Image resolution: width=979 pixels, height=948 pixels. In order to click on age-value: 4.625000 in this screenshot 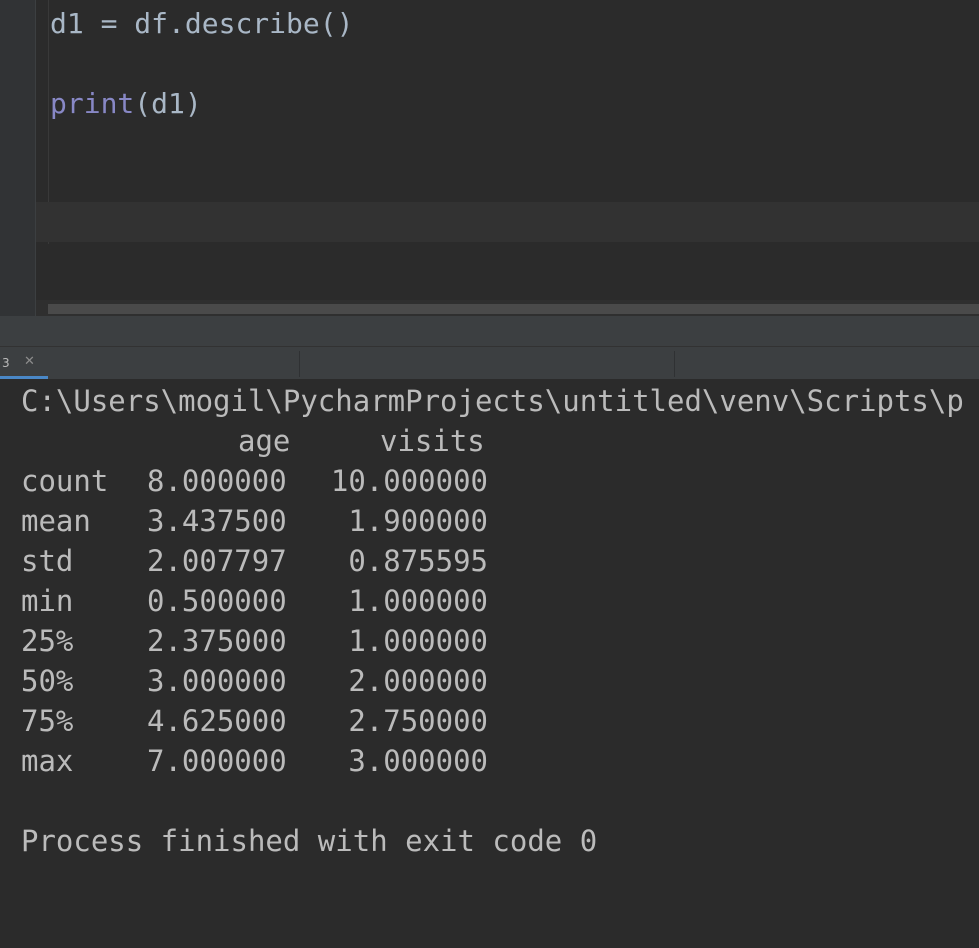, I will do `click(217, 721)`.